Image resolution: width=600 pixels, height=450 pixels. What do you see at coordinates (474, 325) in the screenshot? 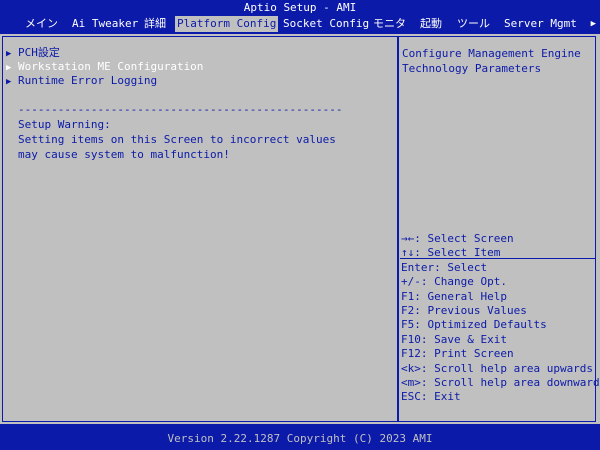
I see `key-f5: F5: Optimized Defaults` at bounding box center [474, 325].